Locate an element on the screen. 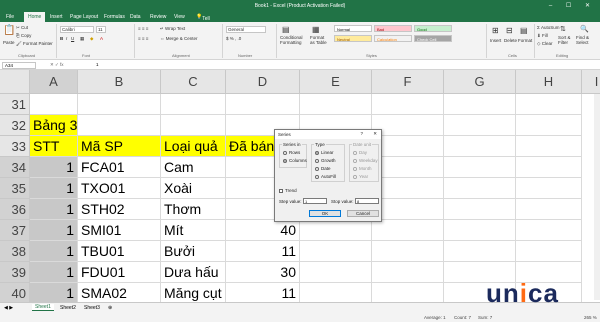 This screenshot has width=600, height=322. cell-g34 is located at coordinates (480, 167).